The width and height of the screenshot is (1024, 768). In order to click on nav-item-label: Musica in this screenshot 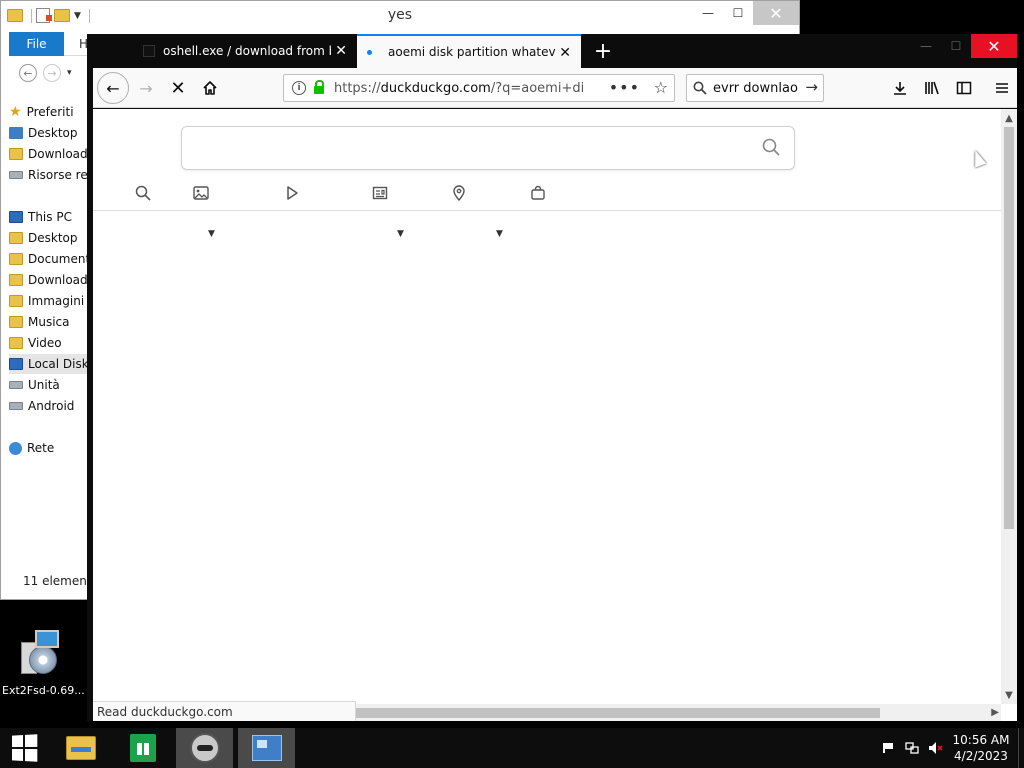, I will do `click(49, 322)`.